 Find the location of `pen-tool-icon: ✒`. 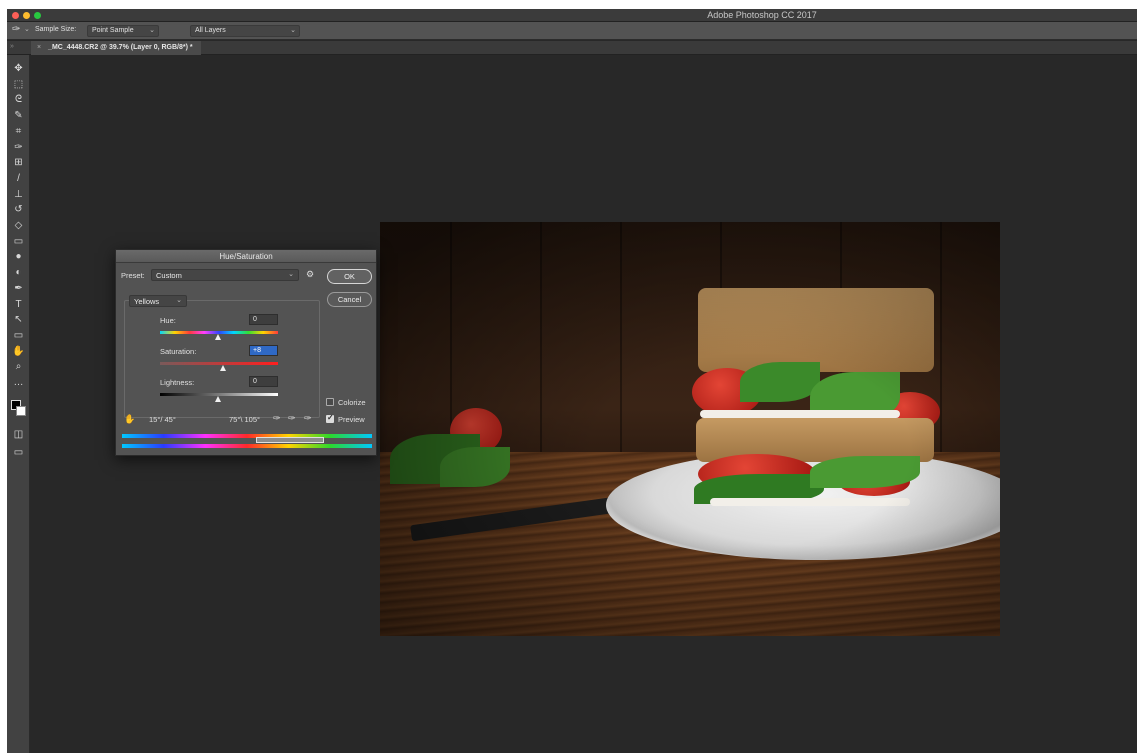

pen-tool-icon: ✒ is located at coordinates (18, 288).